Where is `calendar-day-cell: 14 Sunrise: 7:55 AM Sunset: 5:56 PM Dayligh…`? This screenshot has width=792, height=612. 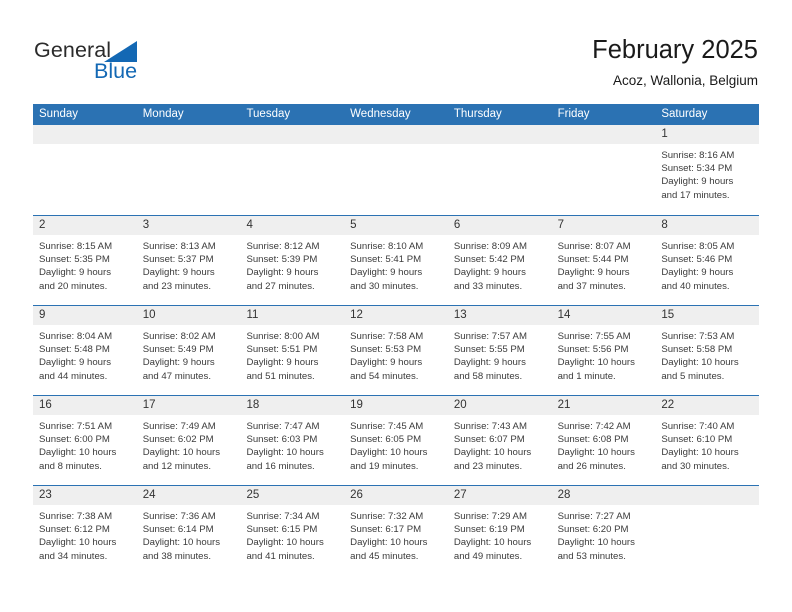 calendar-day-cell: 14 Sunrise: 7:55 AM Sunset: 5:56 PM Dayligh… is located at coordinates (603, 350).